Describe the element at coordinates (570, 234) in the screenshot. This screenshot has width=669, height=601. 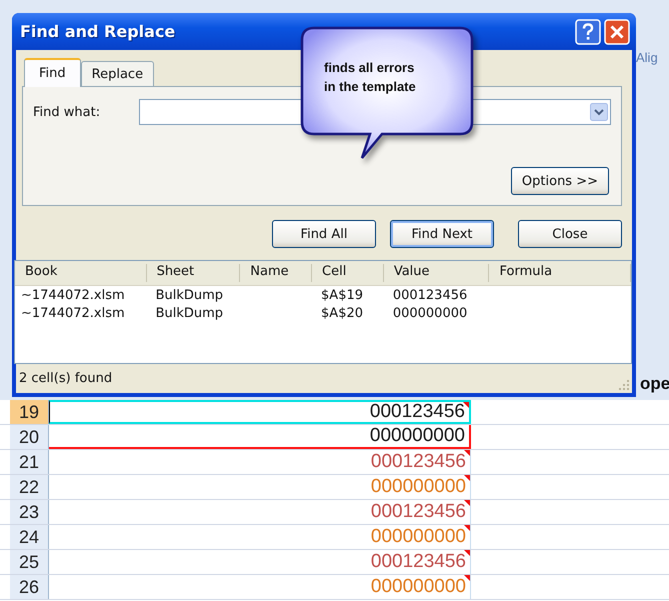
I see `dialog-button: Close` at that location.